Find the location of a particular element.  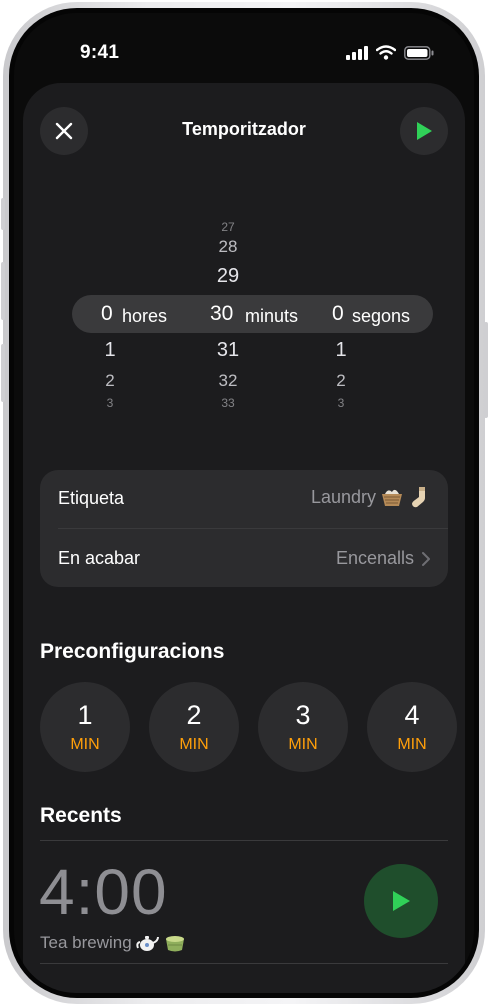

cellular-signal-icon is located at coordinates (357, 52).